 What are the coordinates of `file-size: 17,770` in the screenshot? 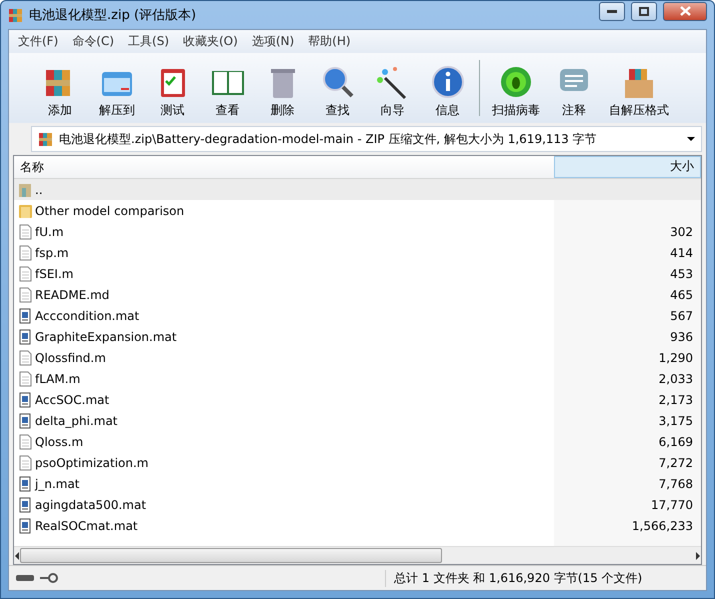 It's located at (672, 505).